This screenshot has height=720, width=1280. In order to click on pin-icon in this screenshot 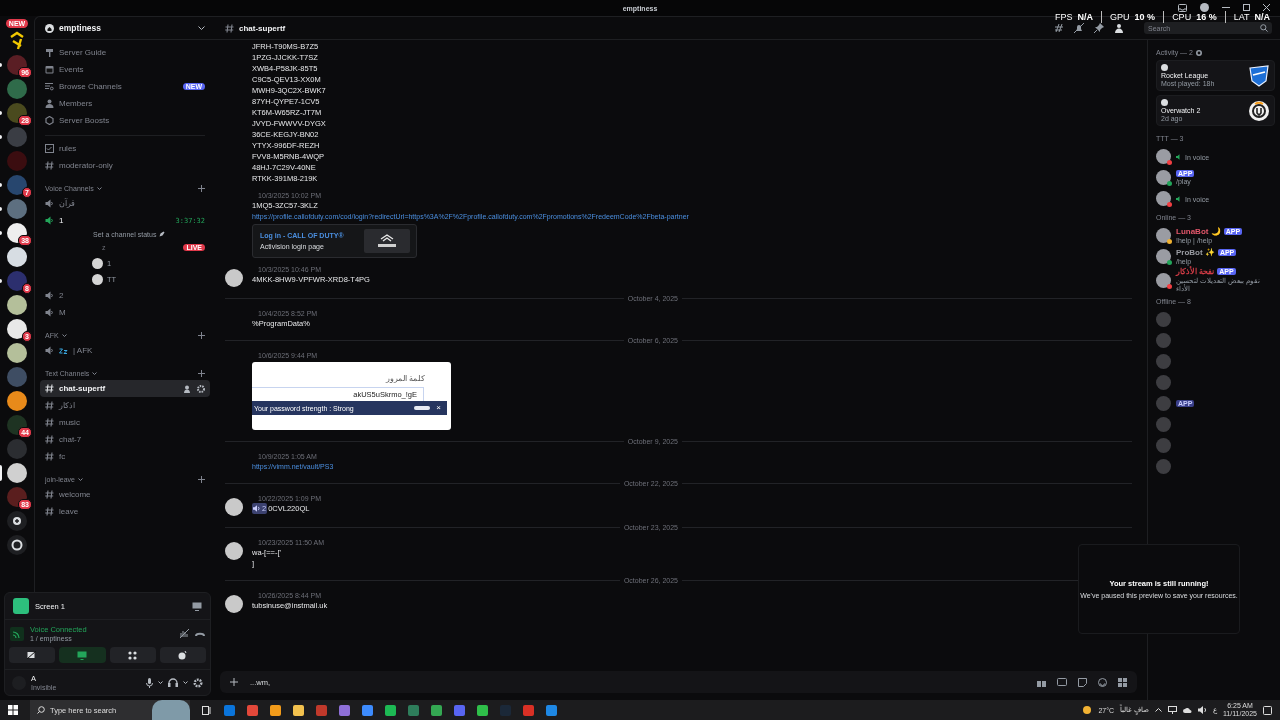, I will do `click(1099, 28)`.